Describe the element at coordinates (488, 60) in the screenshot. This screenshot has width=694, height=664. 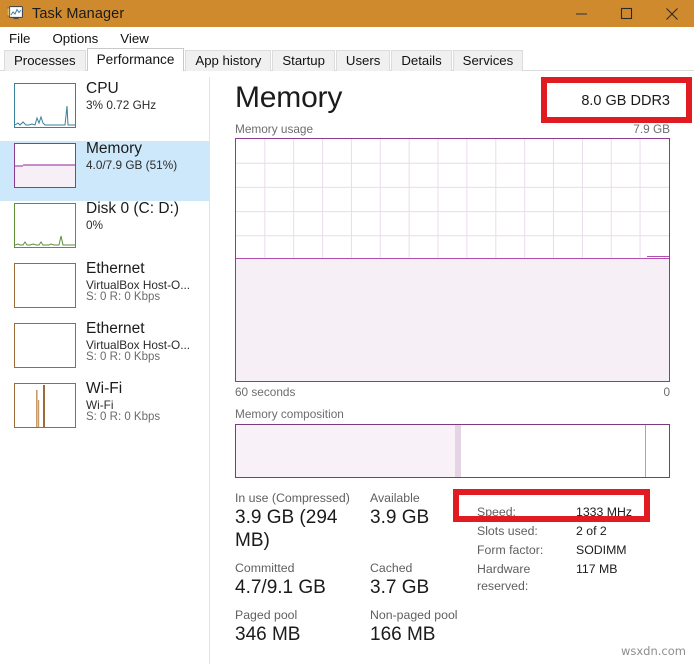
I see `tab-services: Services` at that location.